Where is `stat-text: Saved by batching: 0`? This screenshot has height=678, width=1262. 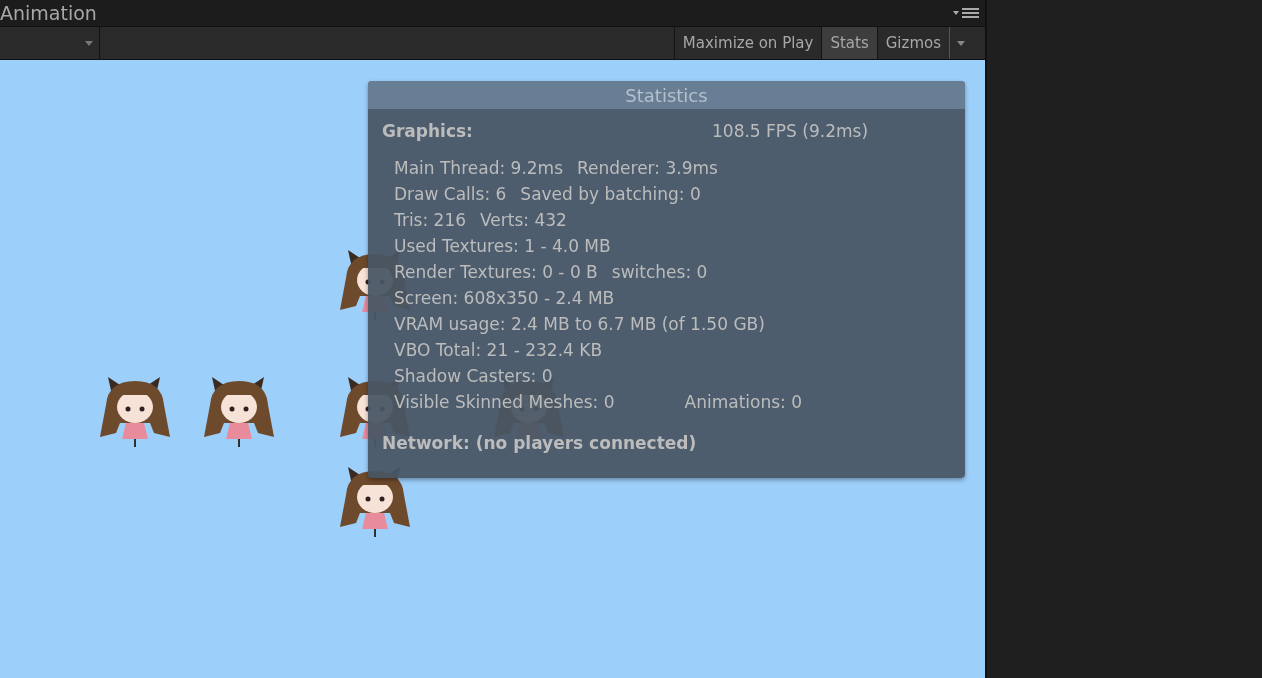
stat-text: Saved by batching: 0 is located at coordinates (610, 194).